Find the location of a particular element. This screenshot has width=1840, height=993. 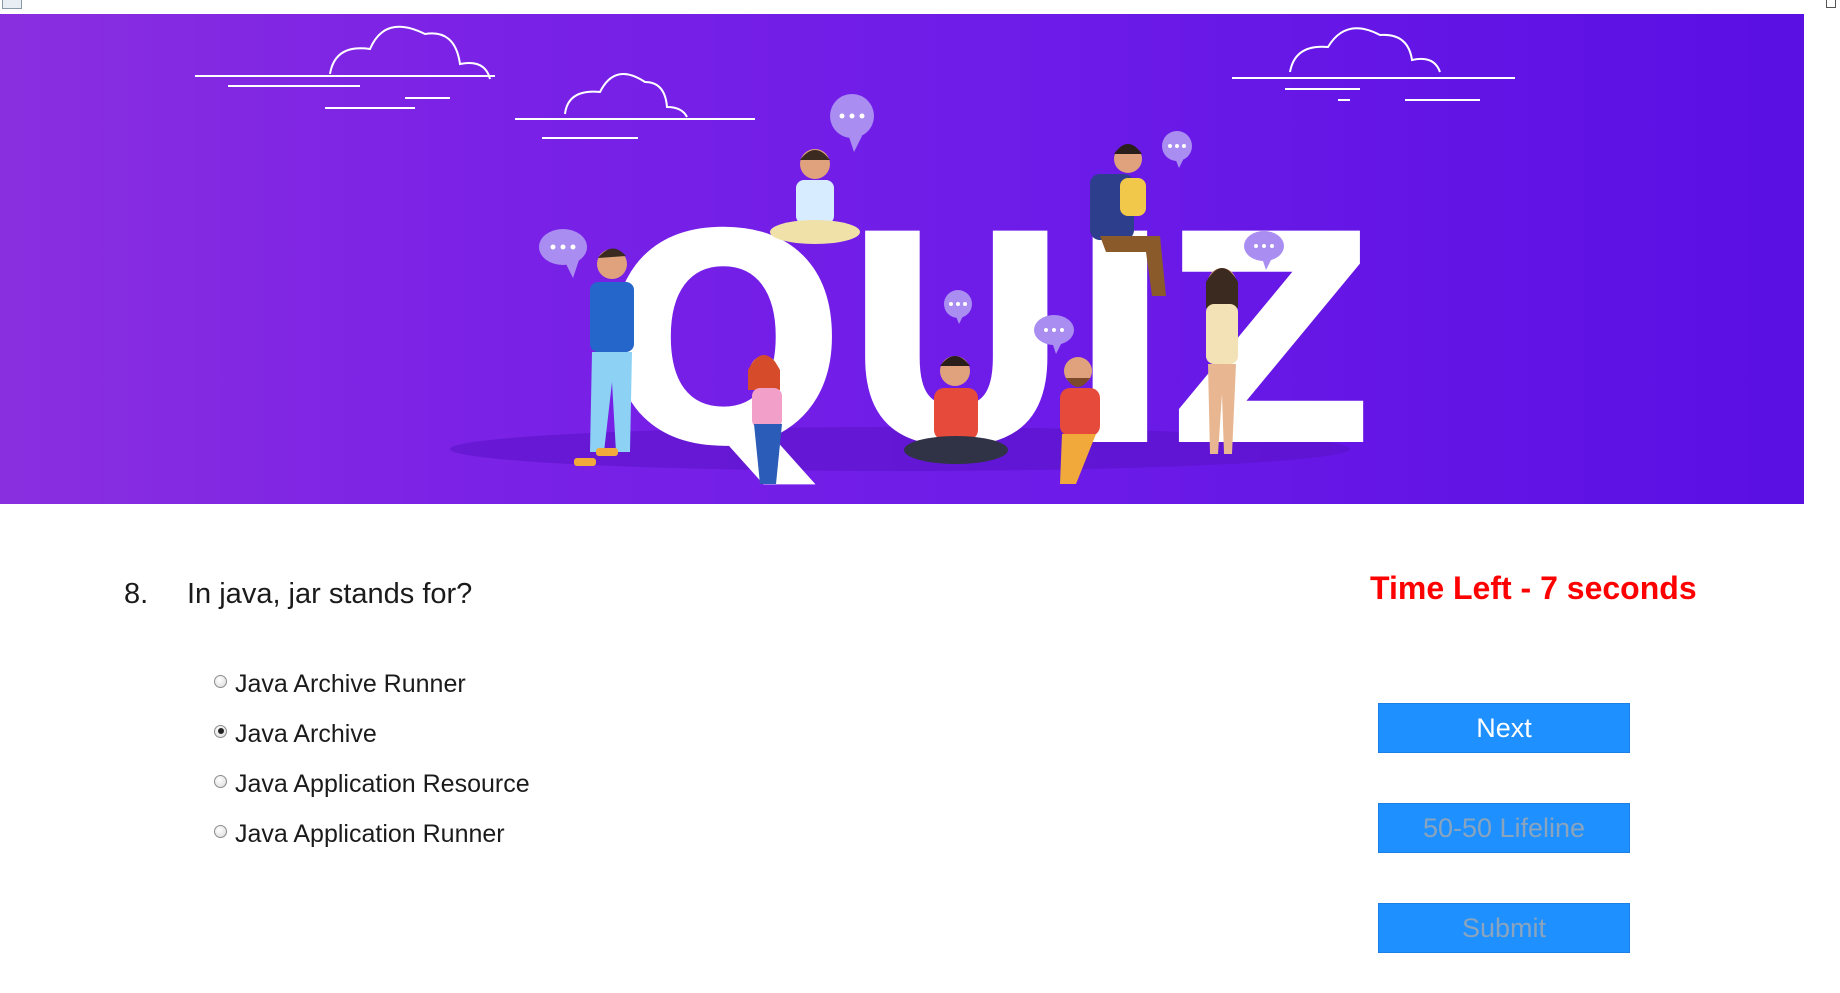

next-button: Next is located at coordinates (1504, 728).